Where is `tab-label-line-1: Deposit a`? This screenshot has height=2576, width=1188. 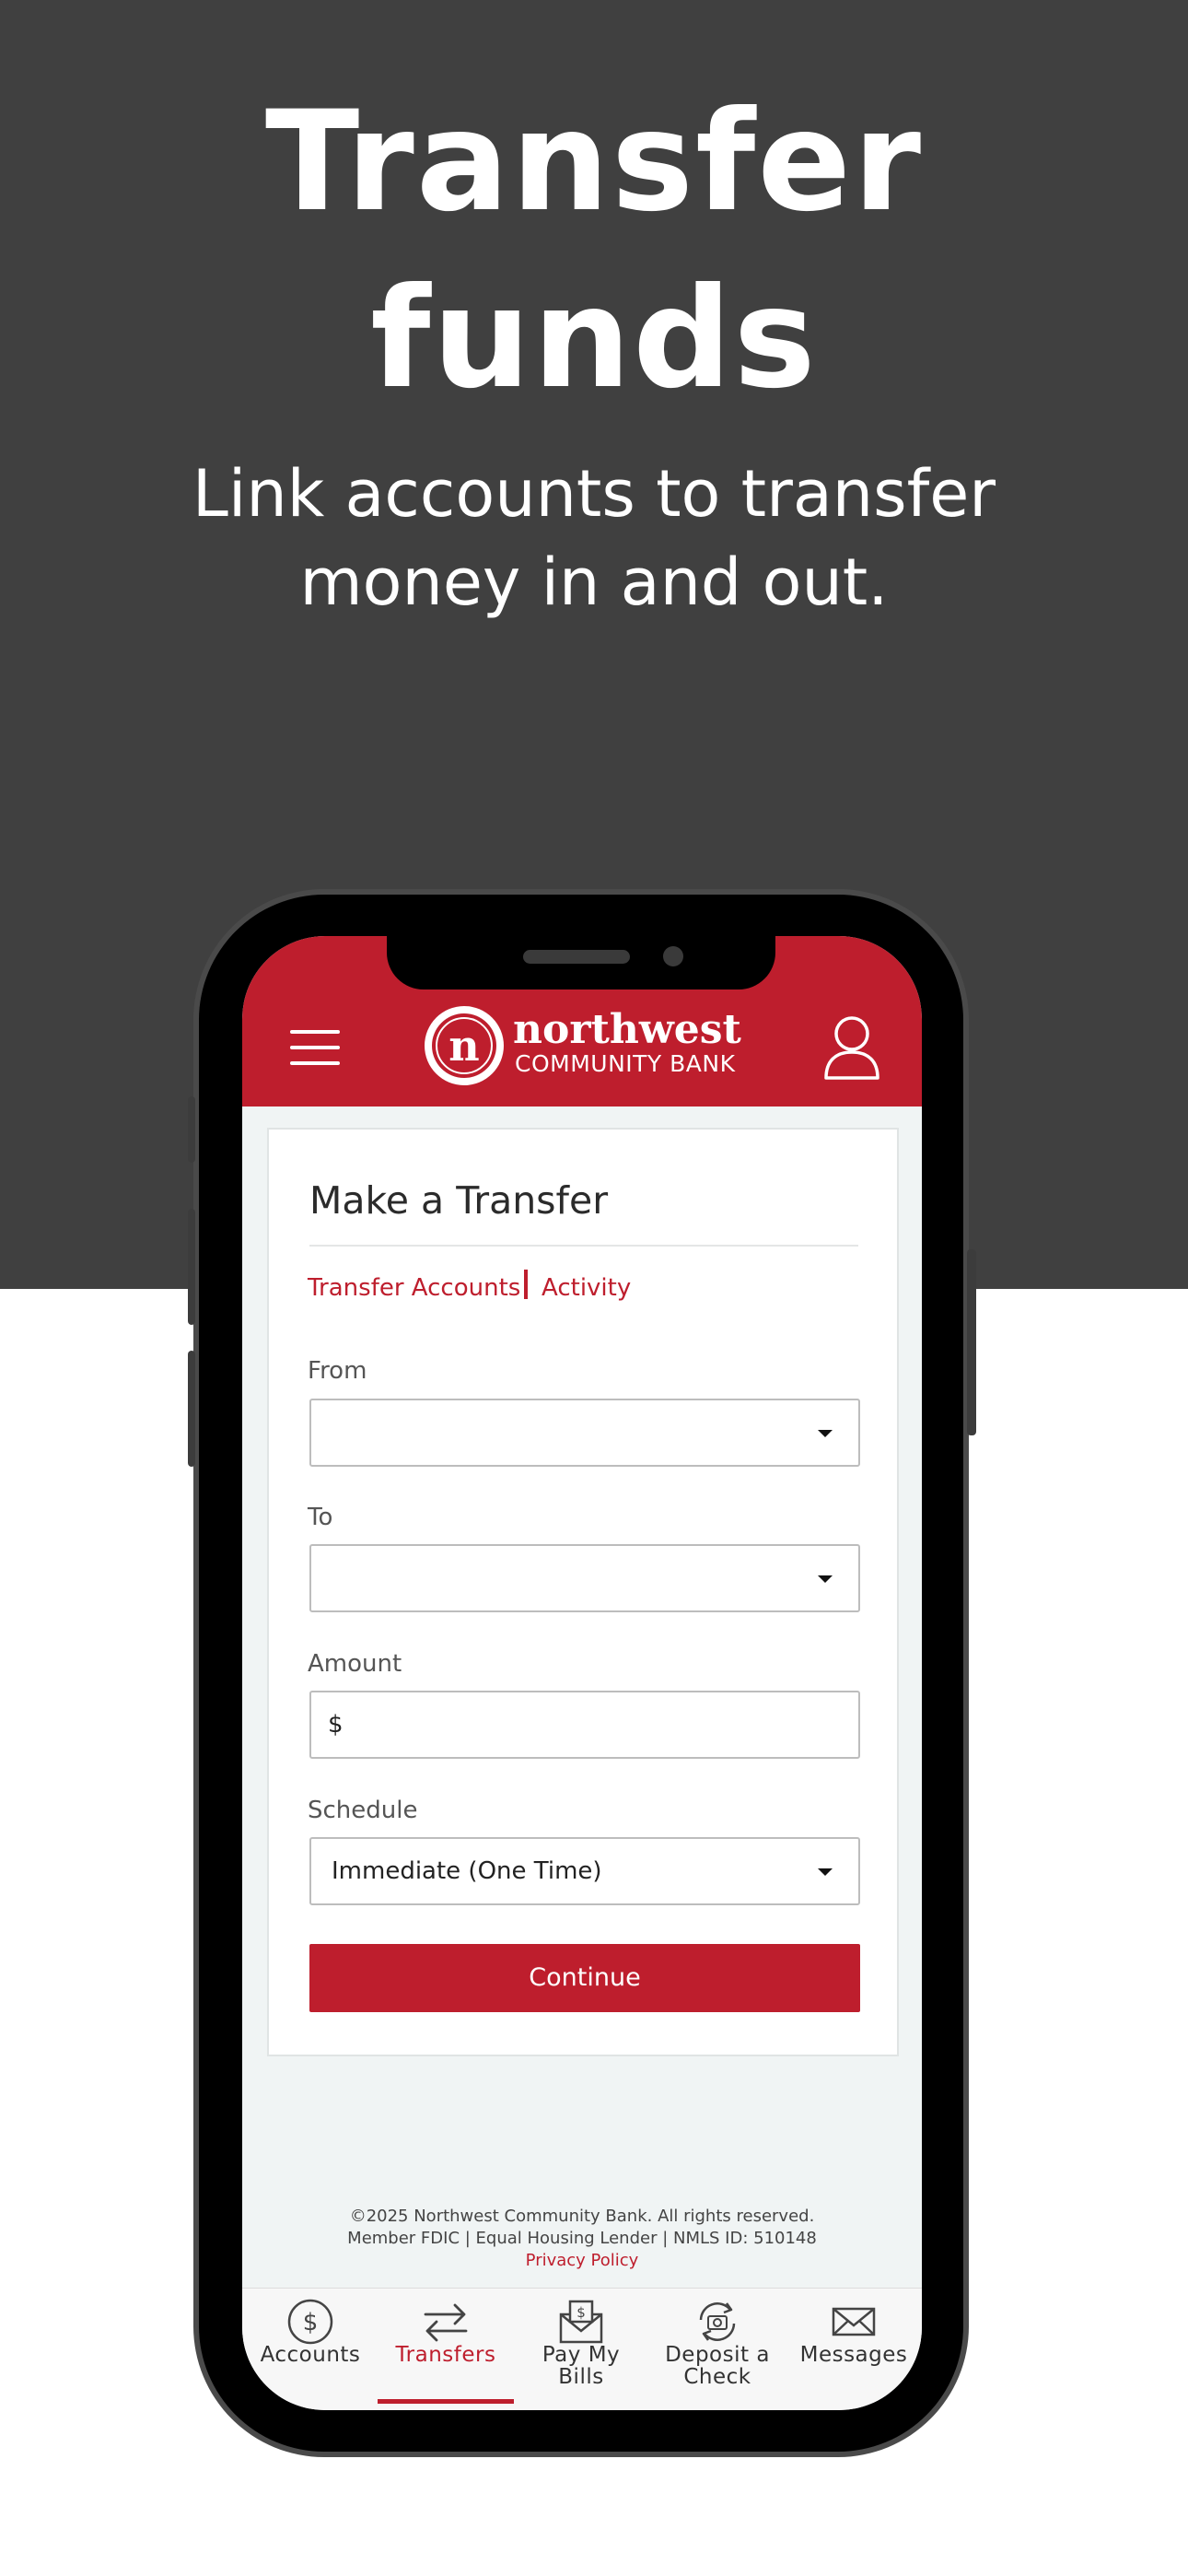
tab-label-line-1: Deposit a is located at coordinates (717, 2355).